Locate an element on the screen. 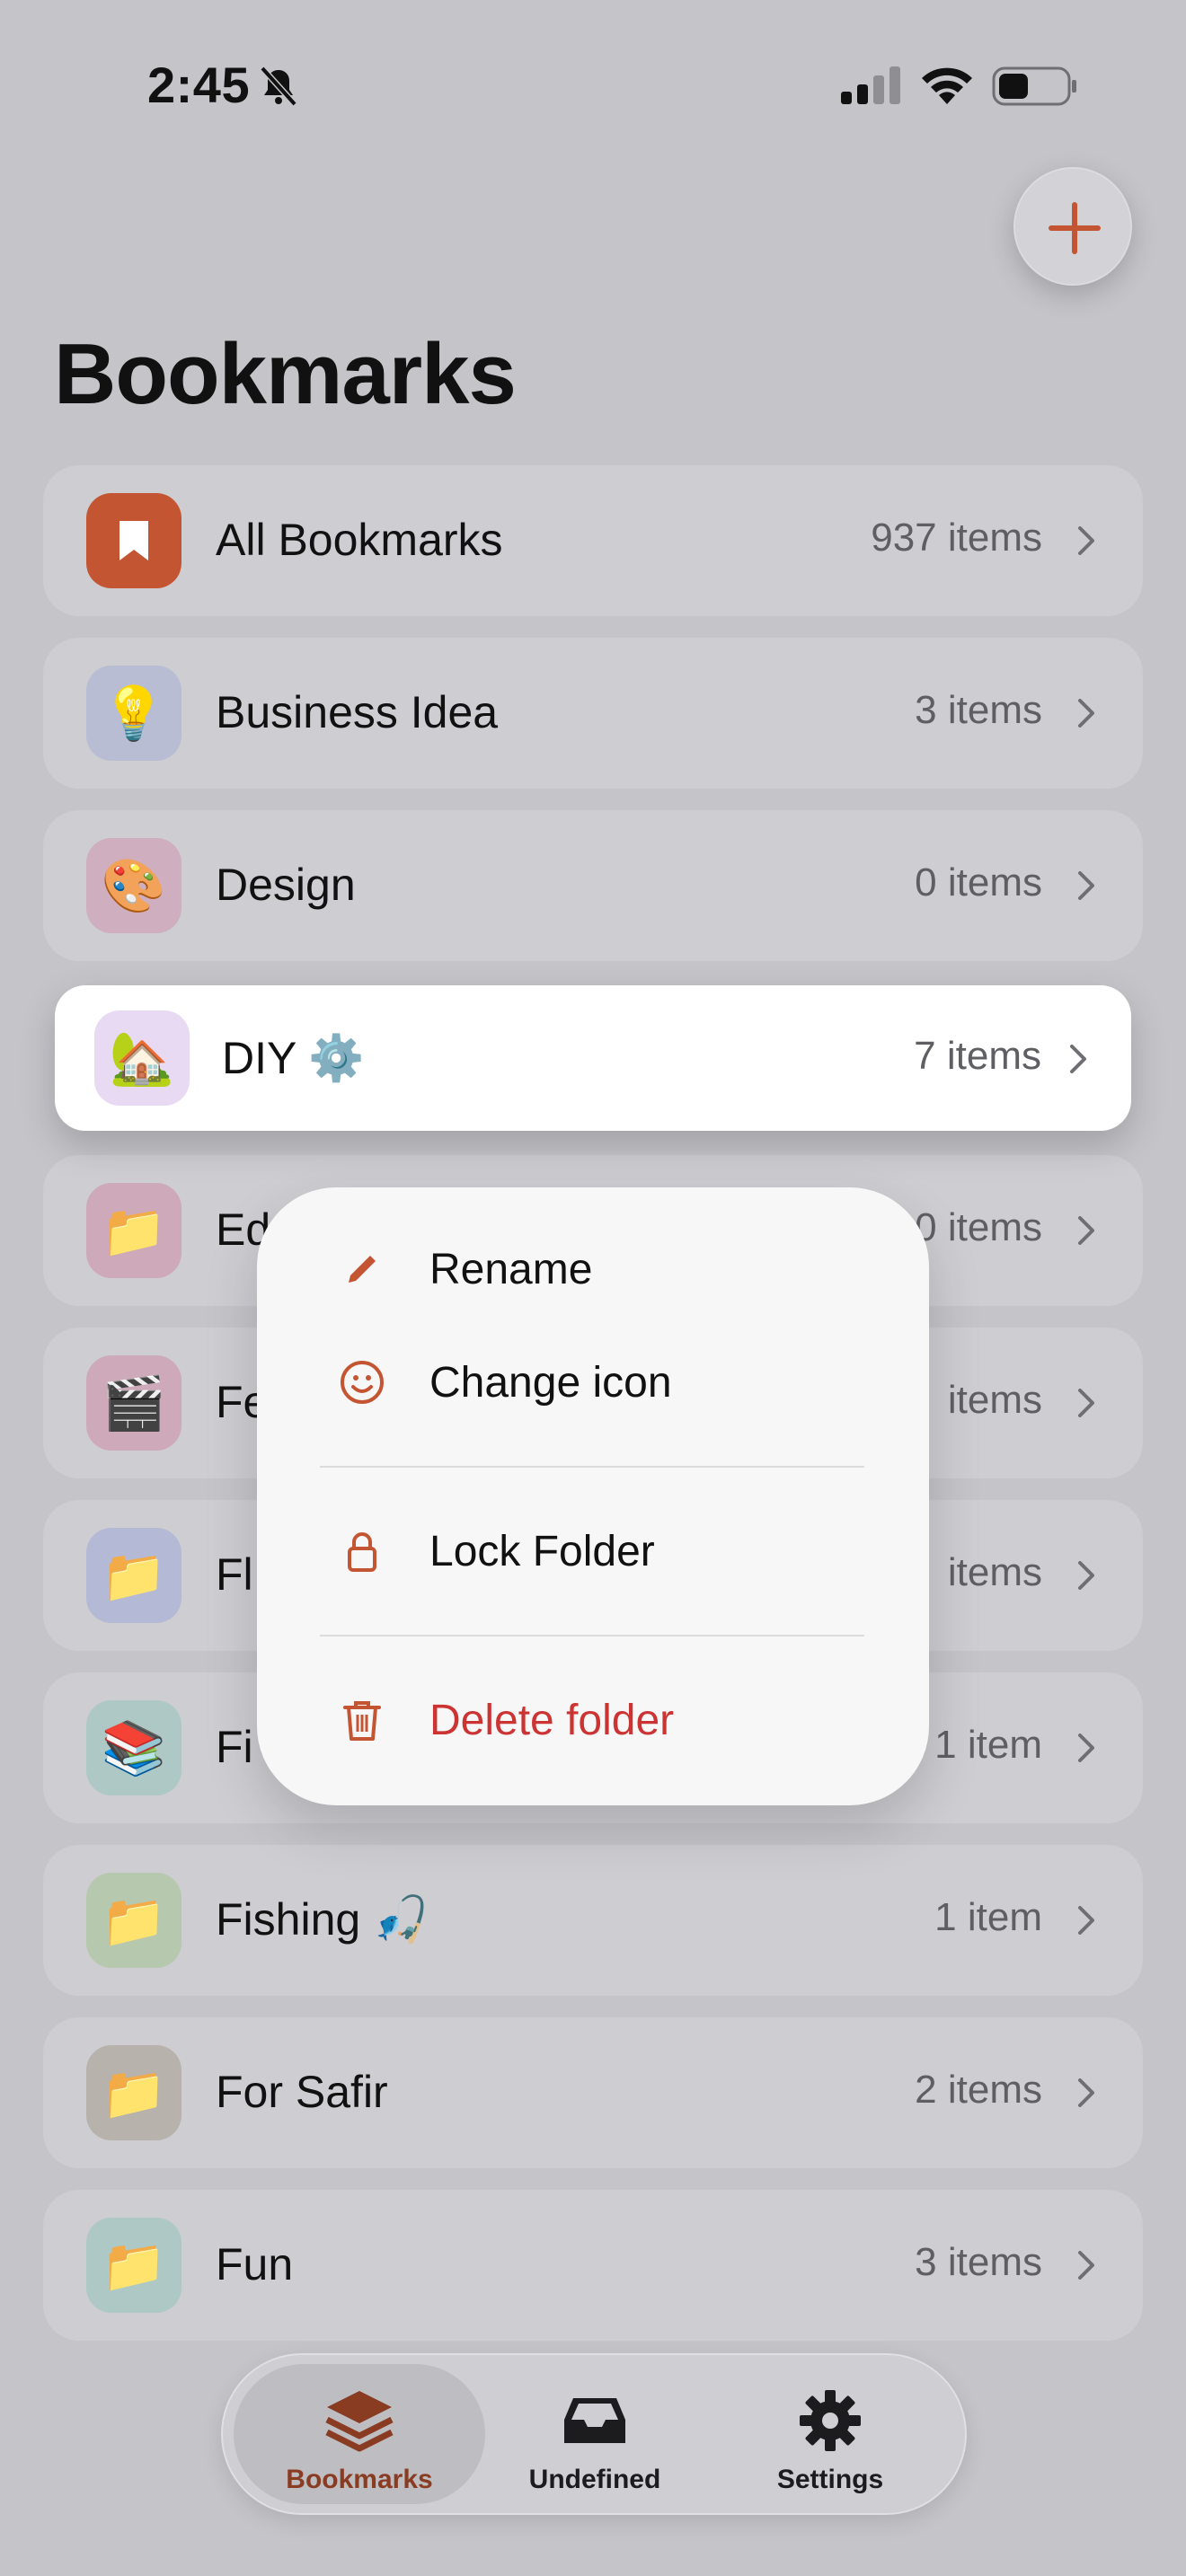 This screenshot has width=1186, height=2576. tab-settings: Settings is located at coordinates (830, 2434).